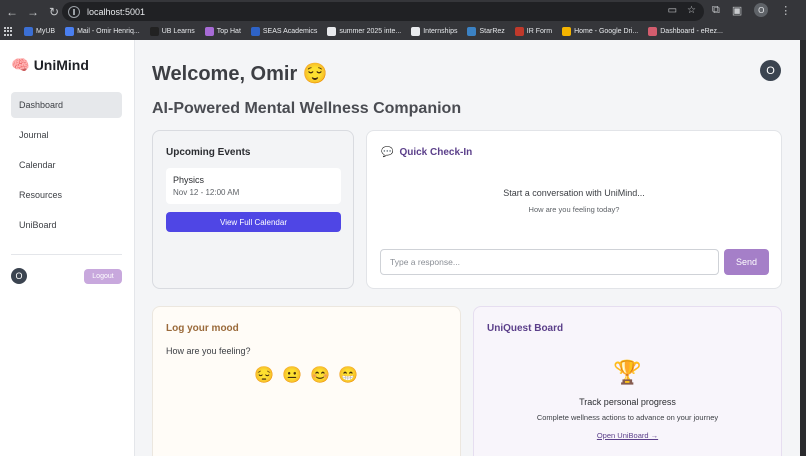  I want to click on board-title: UniQuest Board, so click(525, 328).